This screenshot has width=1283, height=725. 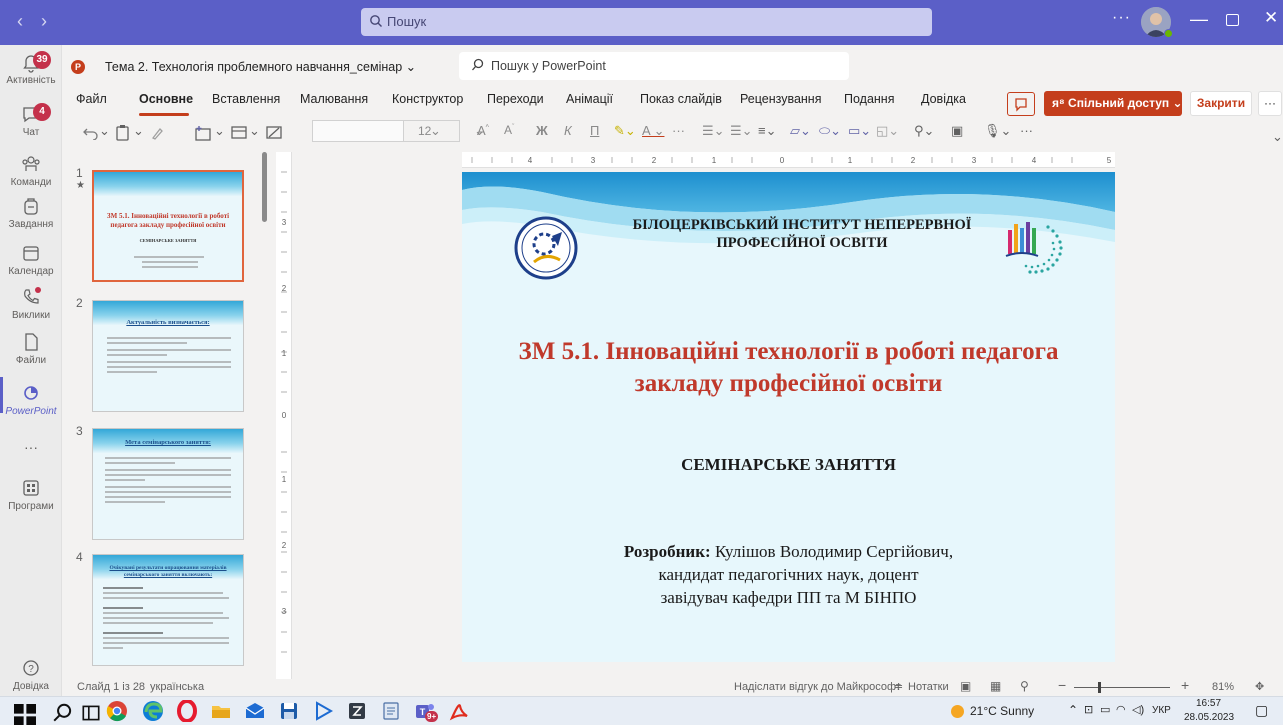 I want to click on chrome-icon, so click(x=117, y=711).